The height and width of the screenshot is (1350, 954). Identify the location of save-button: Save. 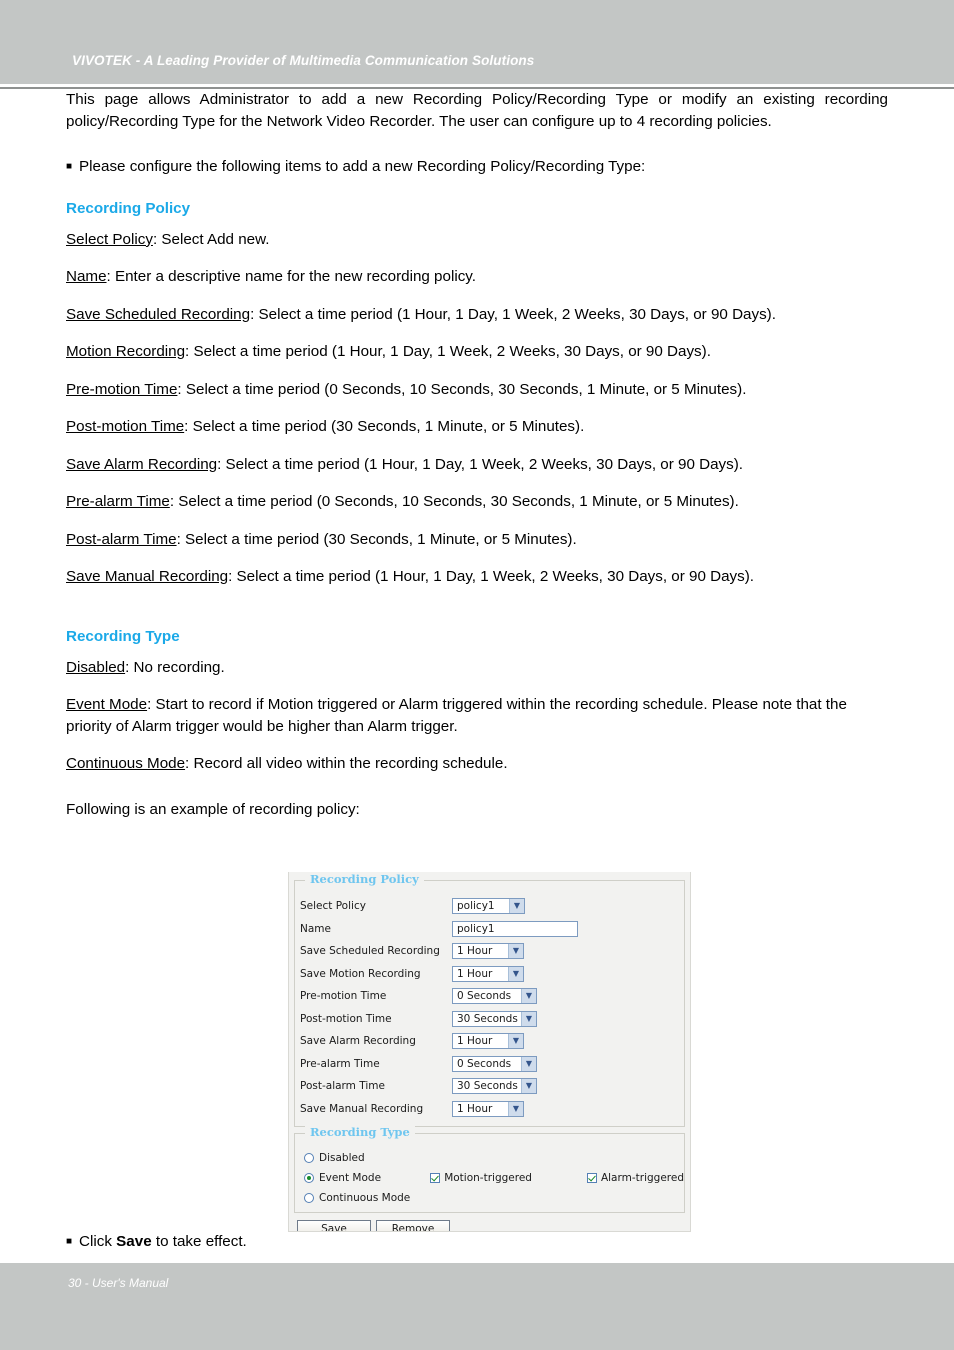
(334, 1225).